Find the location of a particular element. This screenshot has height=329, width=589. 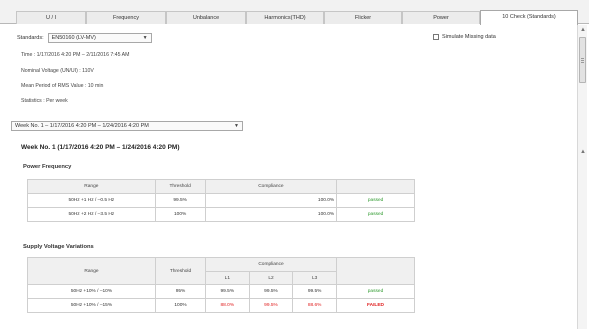

standards-row: Standards: EN50160 (LV-MV) ▼ is located at coordinates (84, 38).